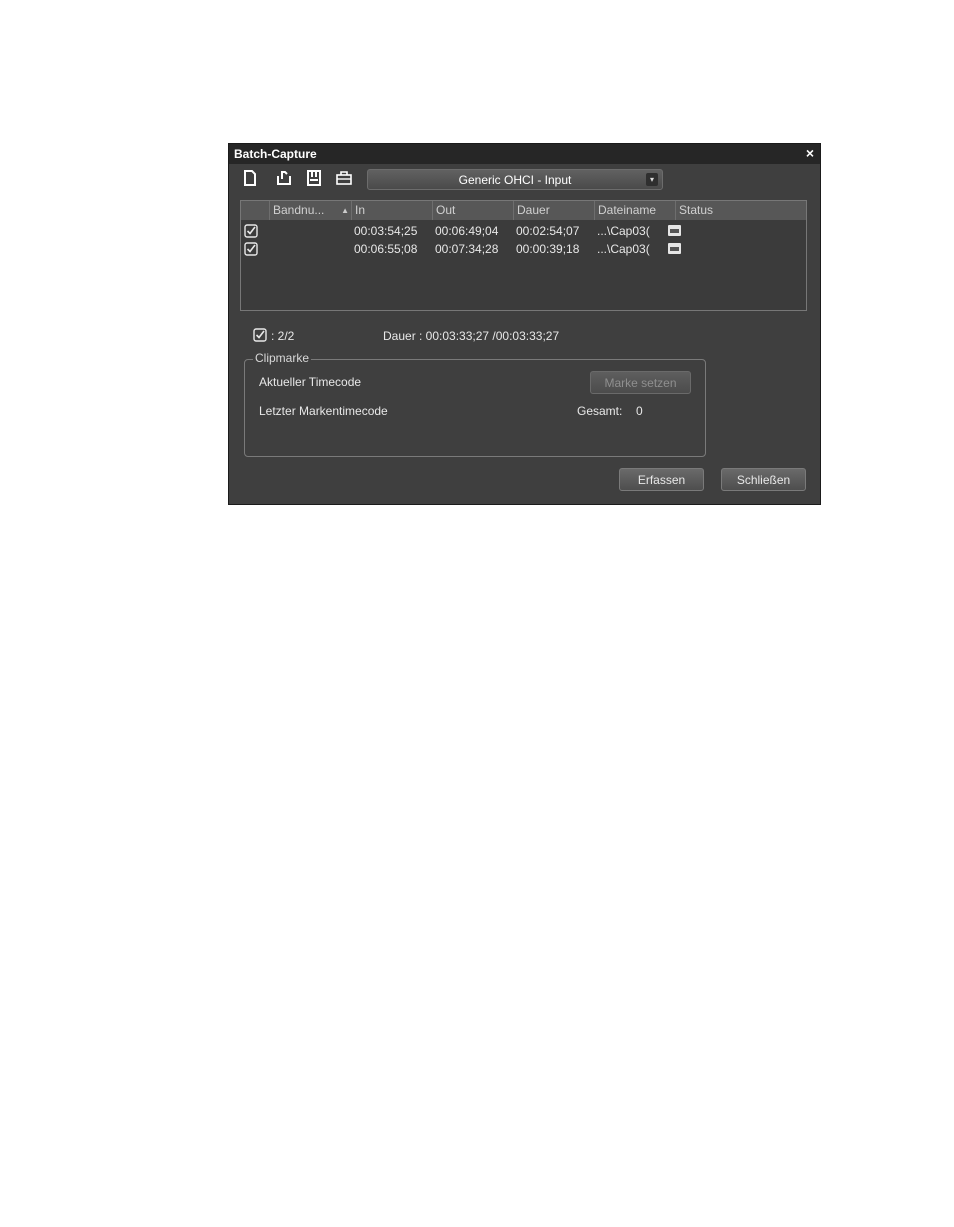  What do you see at coordinates (524, 154) in the screenshot?
I see `title-bar: Batch-Capture ×` at bounding box center [524, 154].